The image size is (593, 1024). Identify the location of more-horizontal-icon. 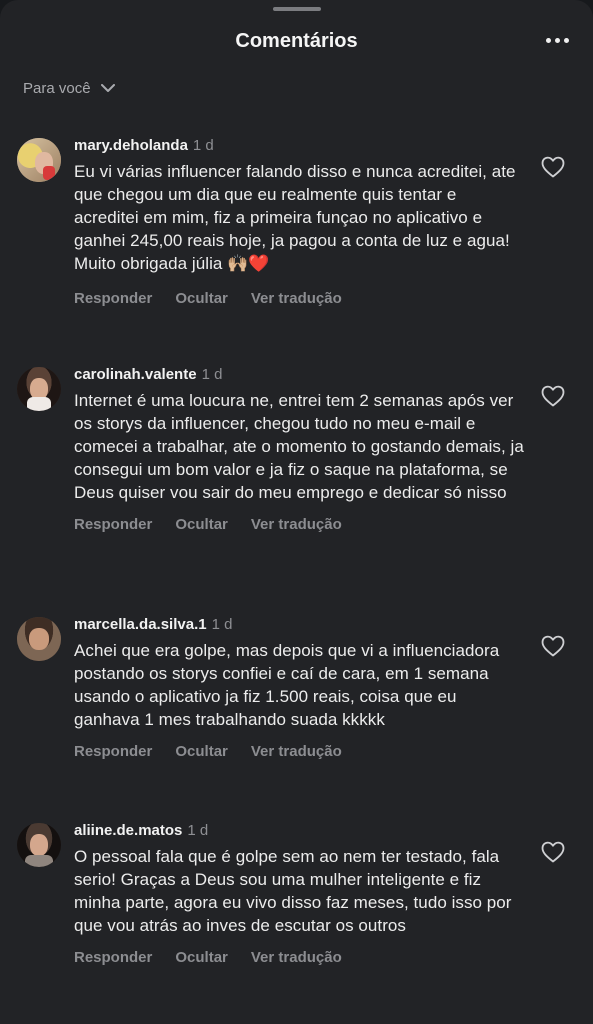
(557, 40).